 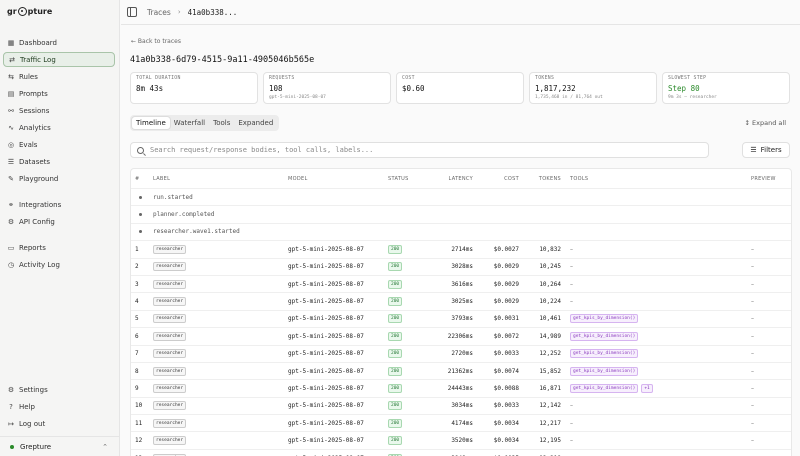 What do you see at coordinates (282, 78) in the screenshot?
I see `stat-label: REQUESTS` at bounding box center [282, 78].